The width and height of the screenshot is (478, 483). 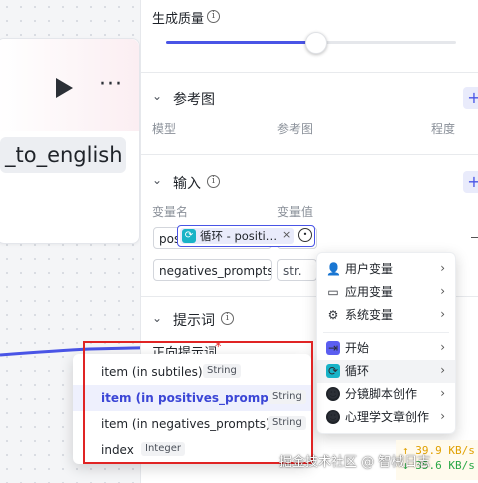 What do you see at coordinates (212, 270) in the screenshot?
I see `variable-name-input: negatives_prompts` at bounding box center [212, 270].